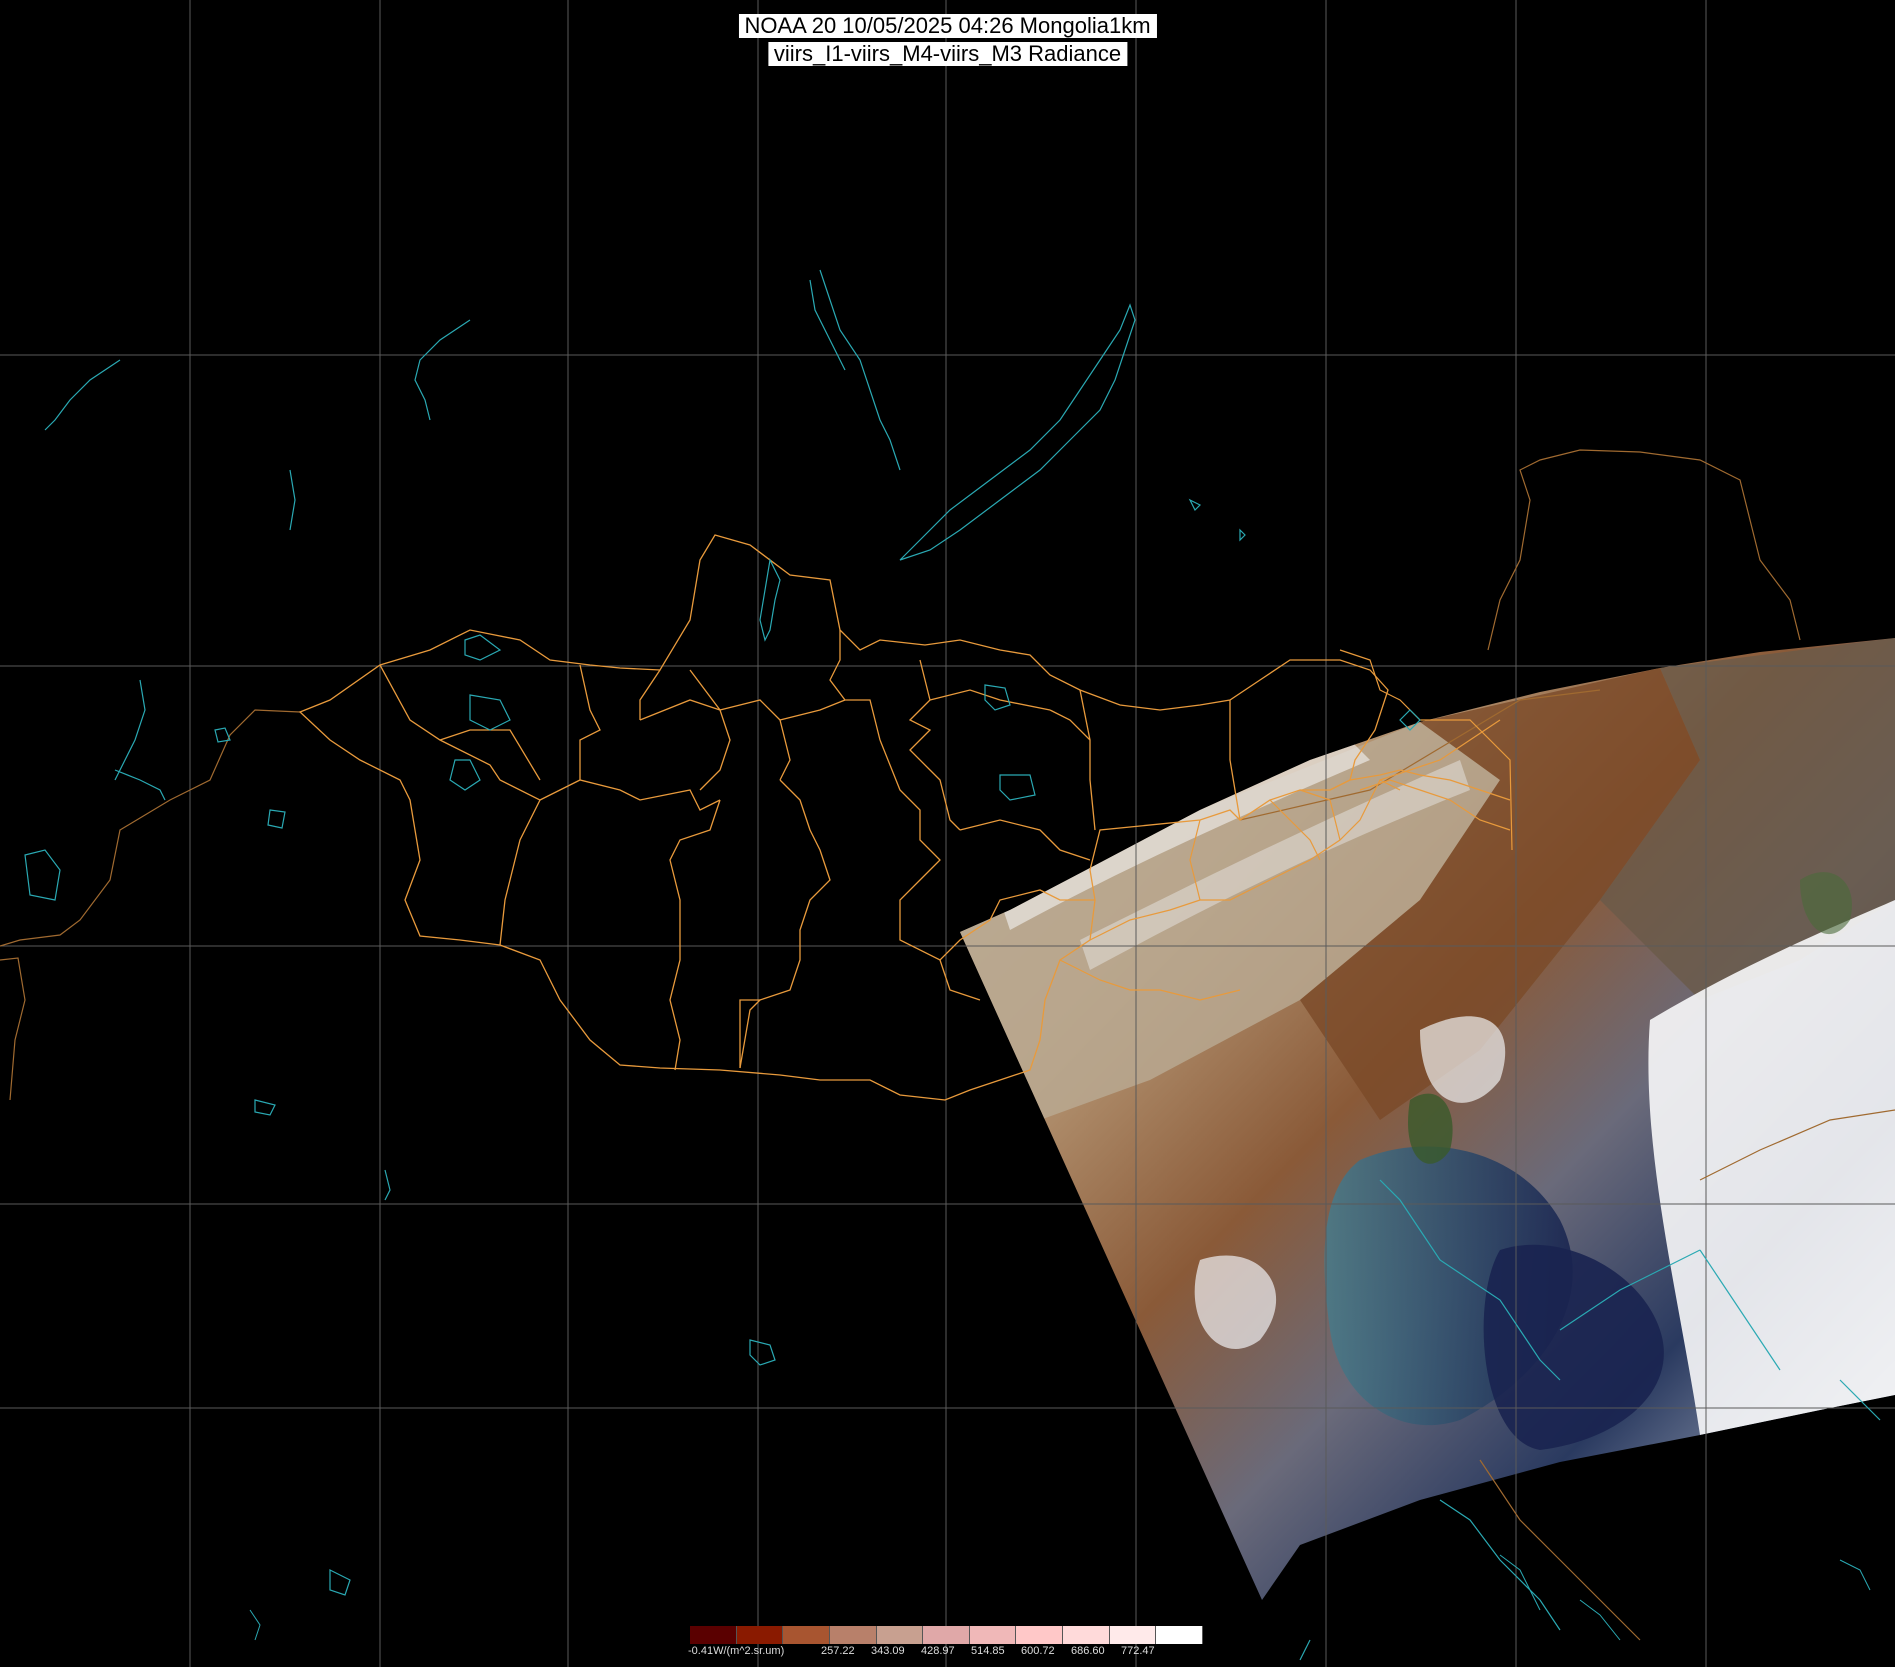 This screenshot has height=1667, width=1895. I want to click on colorbar-tick-label: 343.09, so click(888, 1651).